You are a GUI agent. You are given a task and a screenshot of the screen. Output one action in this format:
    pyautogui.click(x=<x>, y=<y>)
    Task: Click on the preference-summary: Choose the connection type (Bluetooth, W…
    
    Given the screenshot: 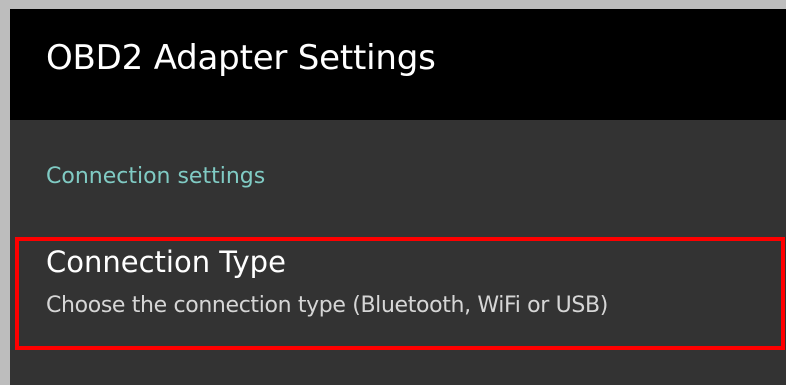 What is the action you would take?
    pyautogui.click(x=327, y=305)
    